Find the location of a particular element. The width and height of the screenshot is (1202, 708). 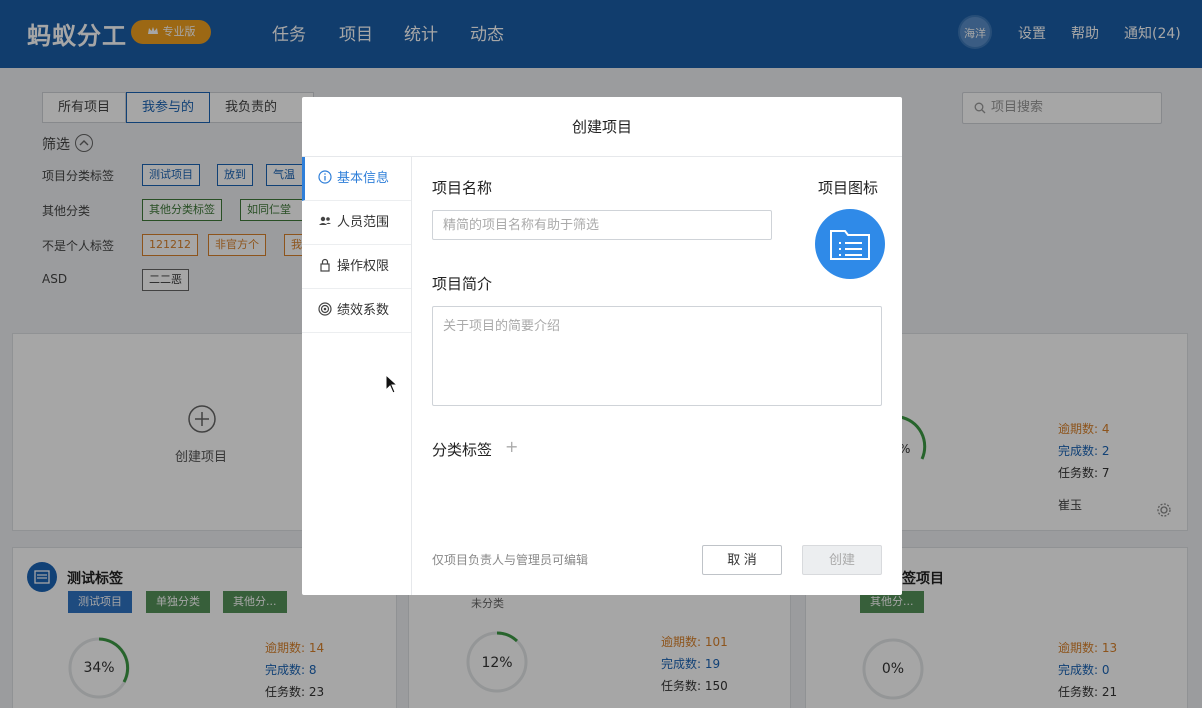

mouse-cursor-icon is located at coordinates (392, 384).